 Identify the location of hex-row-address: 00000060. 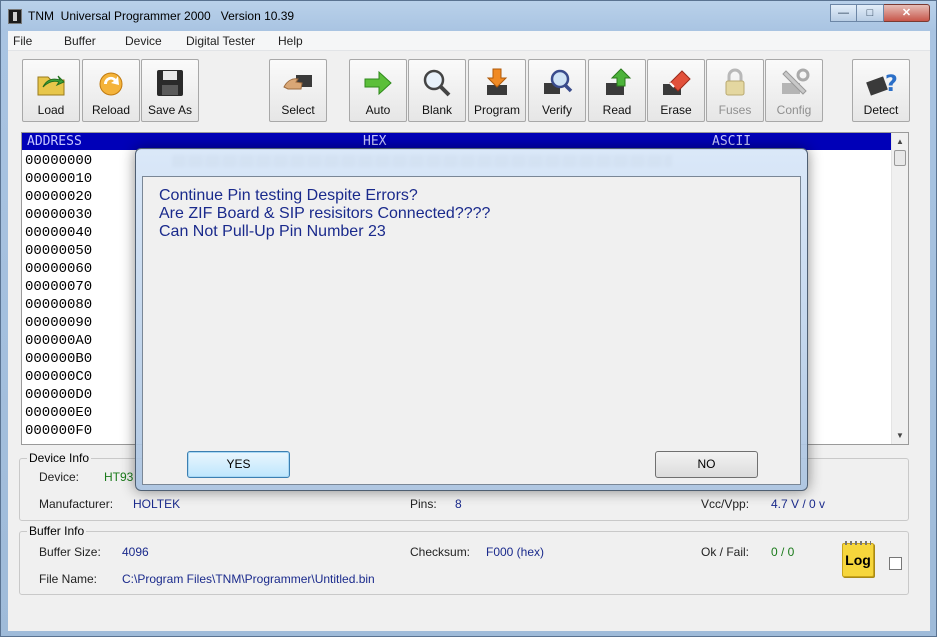
(59, 269).